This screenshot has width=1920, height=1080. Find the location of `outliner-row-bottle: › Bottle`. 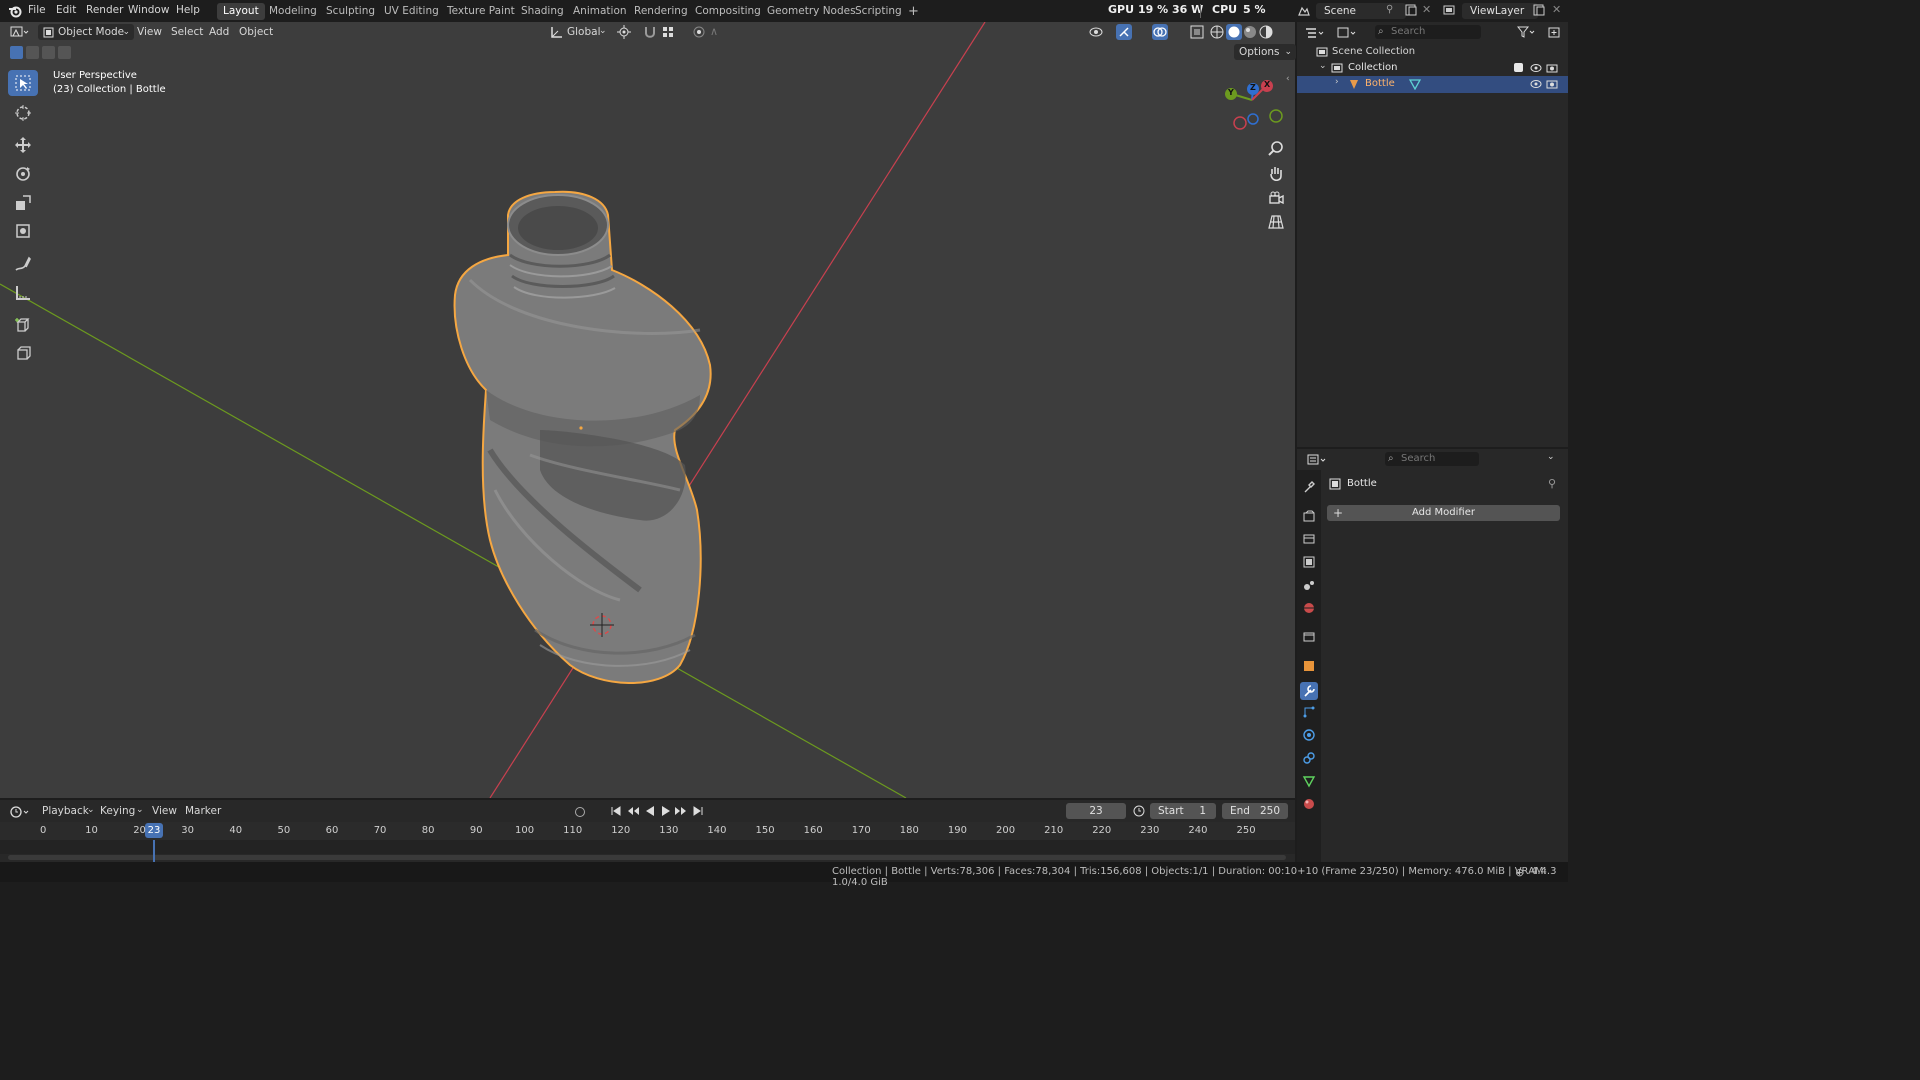

outliner-row-bottle: › Bottle is located at coordinates (1432, 84).